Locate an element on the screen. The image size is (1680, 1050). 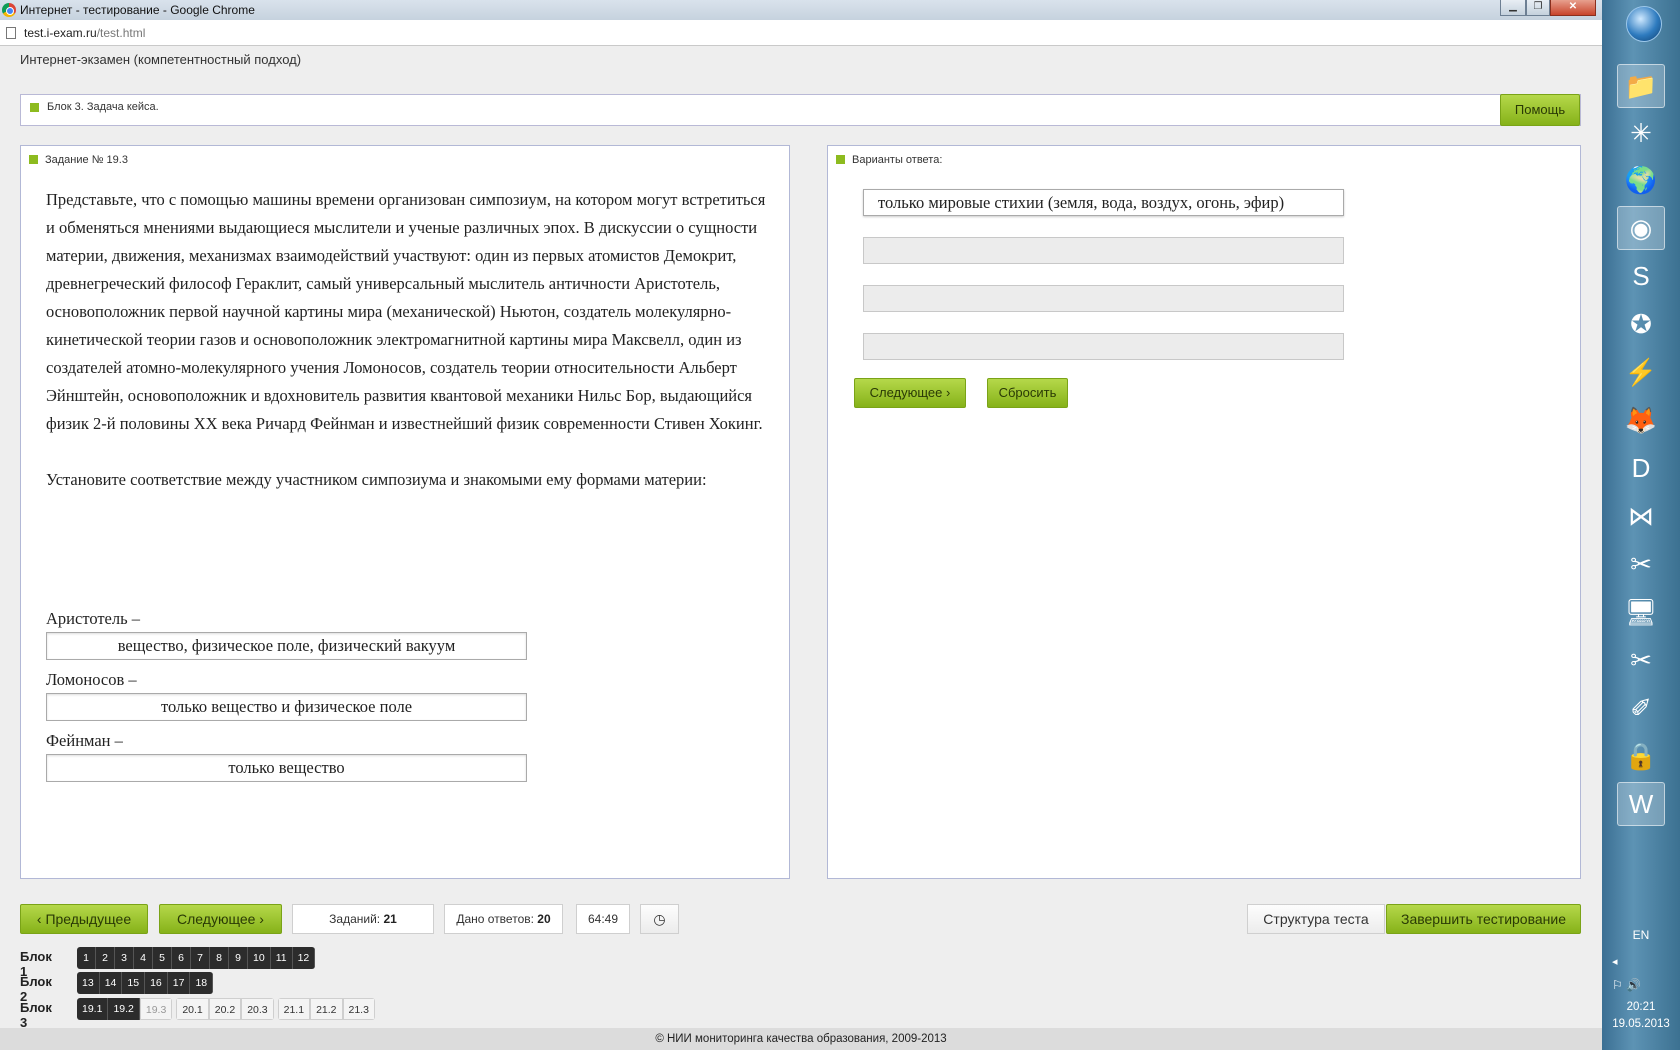
question-chip: 21.2 is located at coordinates (326, 1009).